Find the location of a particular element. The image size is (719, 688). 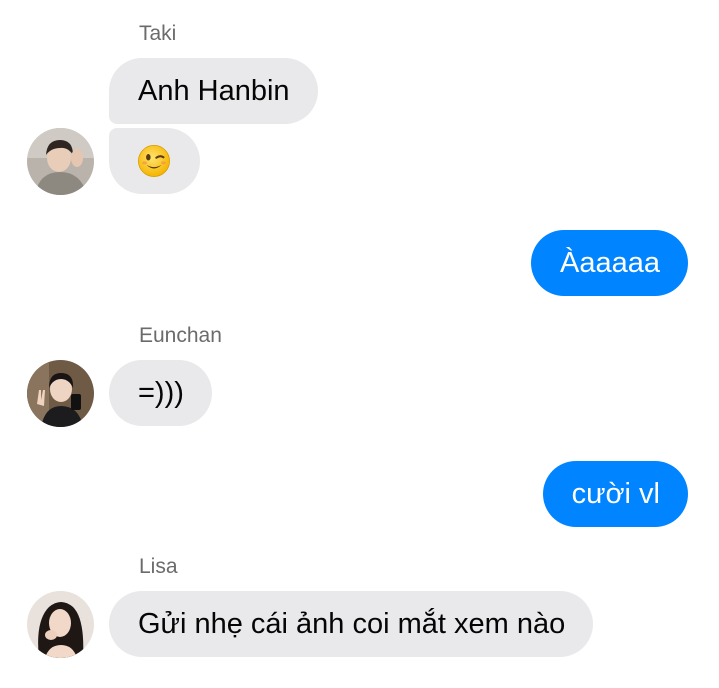

winking-face-emoji-icon is located at coordinates (154, 161).